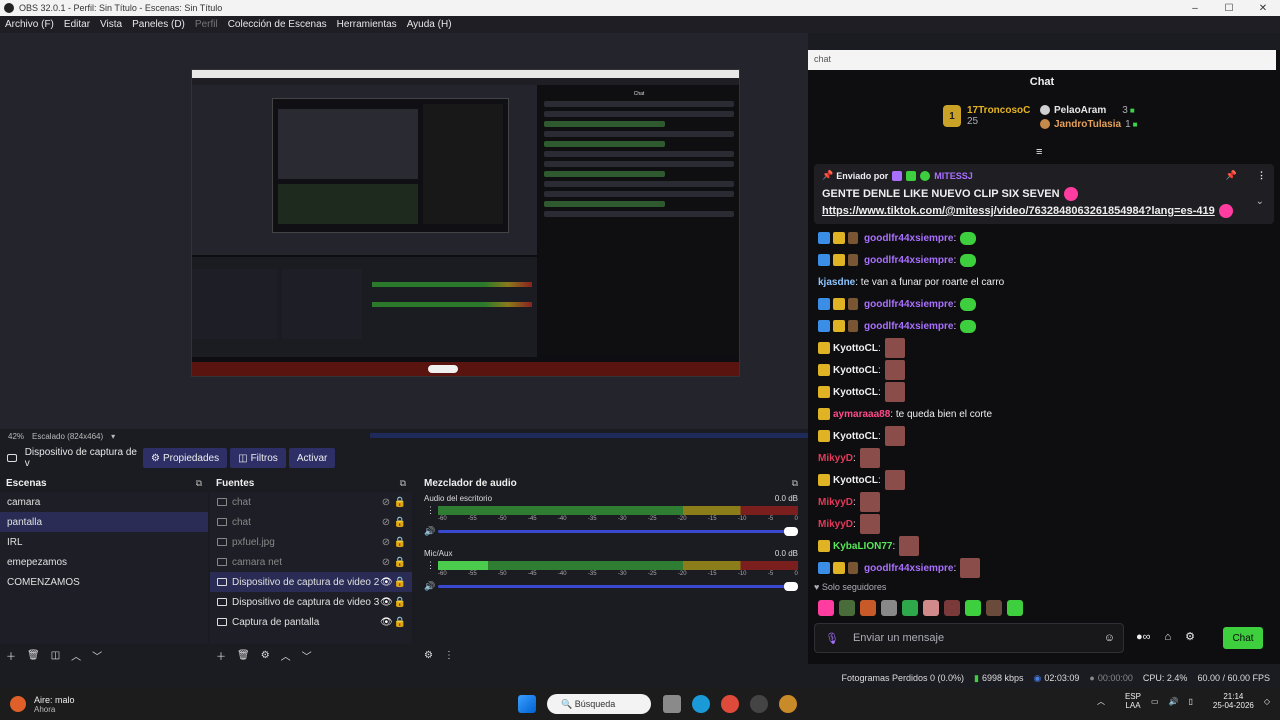  I want to click on third-place-name: JandroTulasia, so click(1087, 124).